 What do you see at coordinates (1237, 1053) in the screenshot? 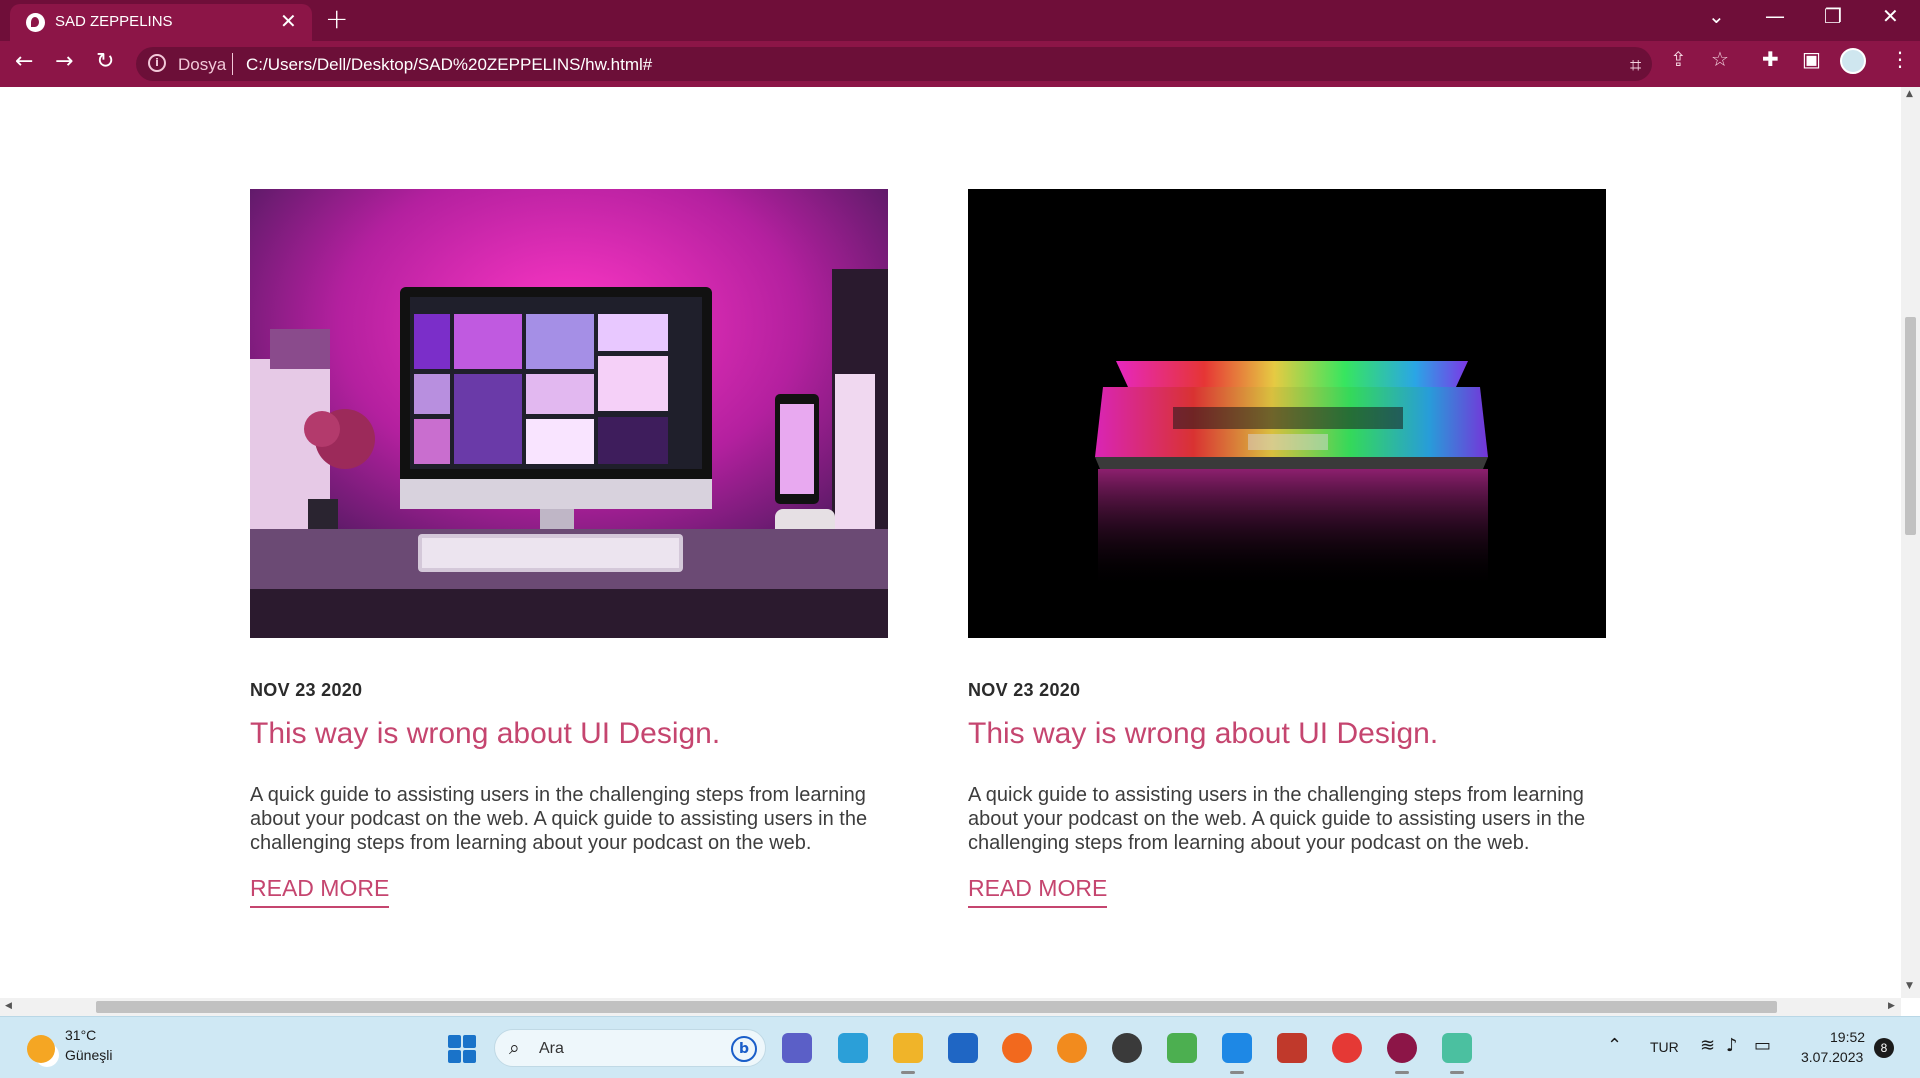
I see `vscode-icon` at bounding box center [1237, 1053].